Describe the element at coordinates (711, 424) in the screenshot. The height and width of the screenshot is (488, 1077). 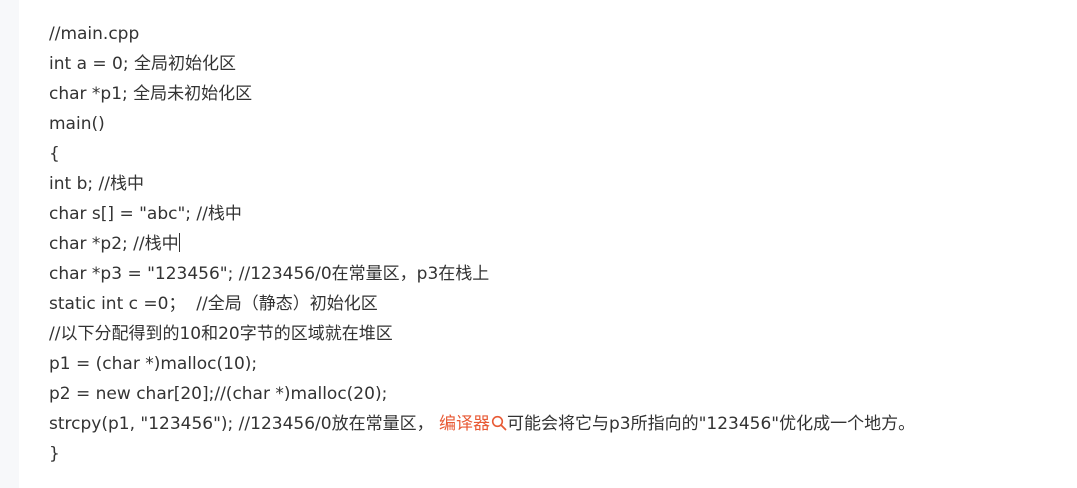
I see `strcpy-text-after: 可能会将它与p3所指向的"123456"优化成一个地方。` at that location.